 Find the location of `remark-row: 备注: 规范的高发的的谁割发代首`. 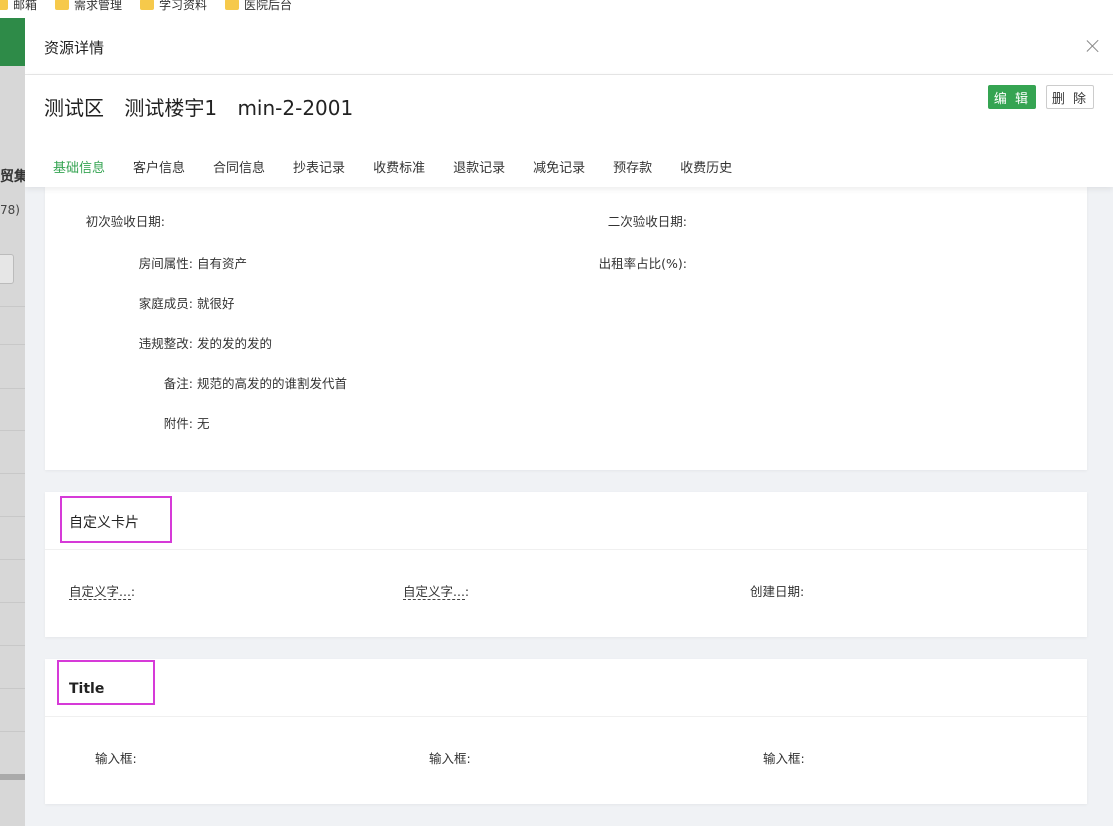

remark-row: 备注: 规范的高发的的谁割发代首 is located at coordinates (196, 382).